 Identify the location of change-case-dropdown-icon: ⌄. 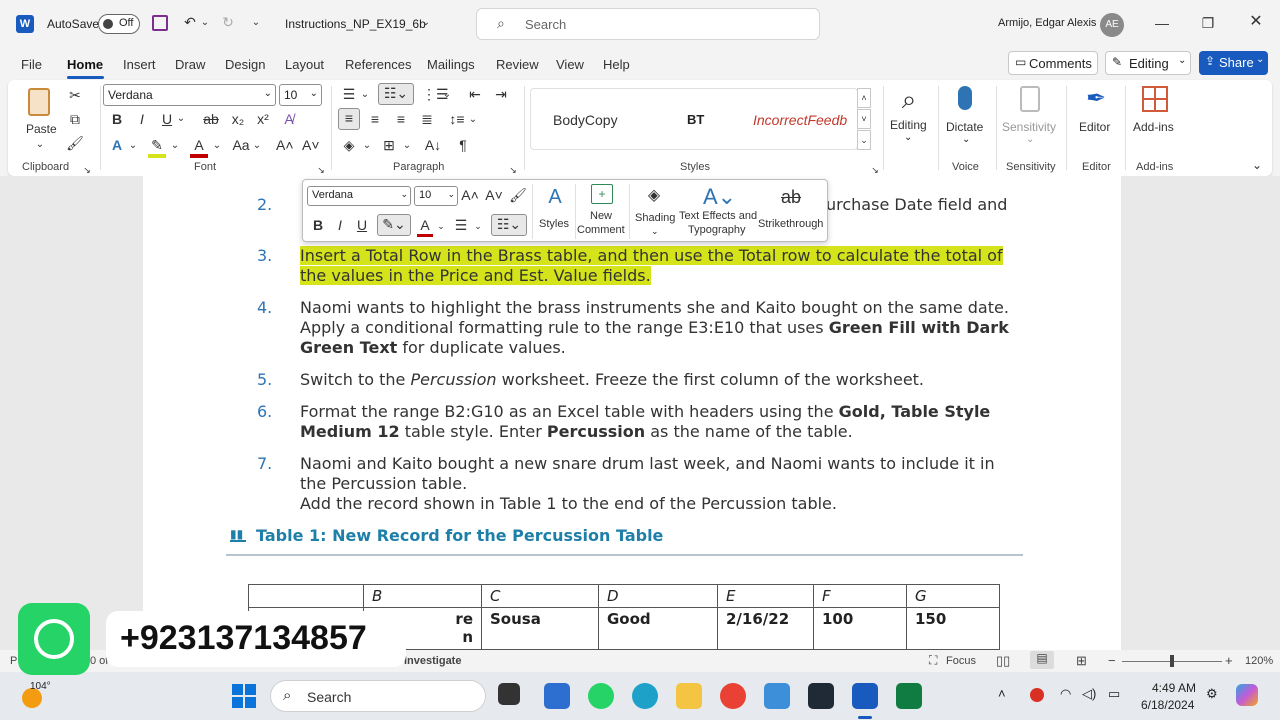
(257, 146).